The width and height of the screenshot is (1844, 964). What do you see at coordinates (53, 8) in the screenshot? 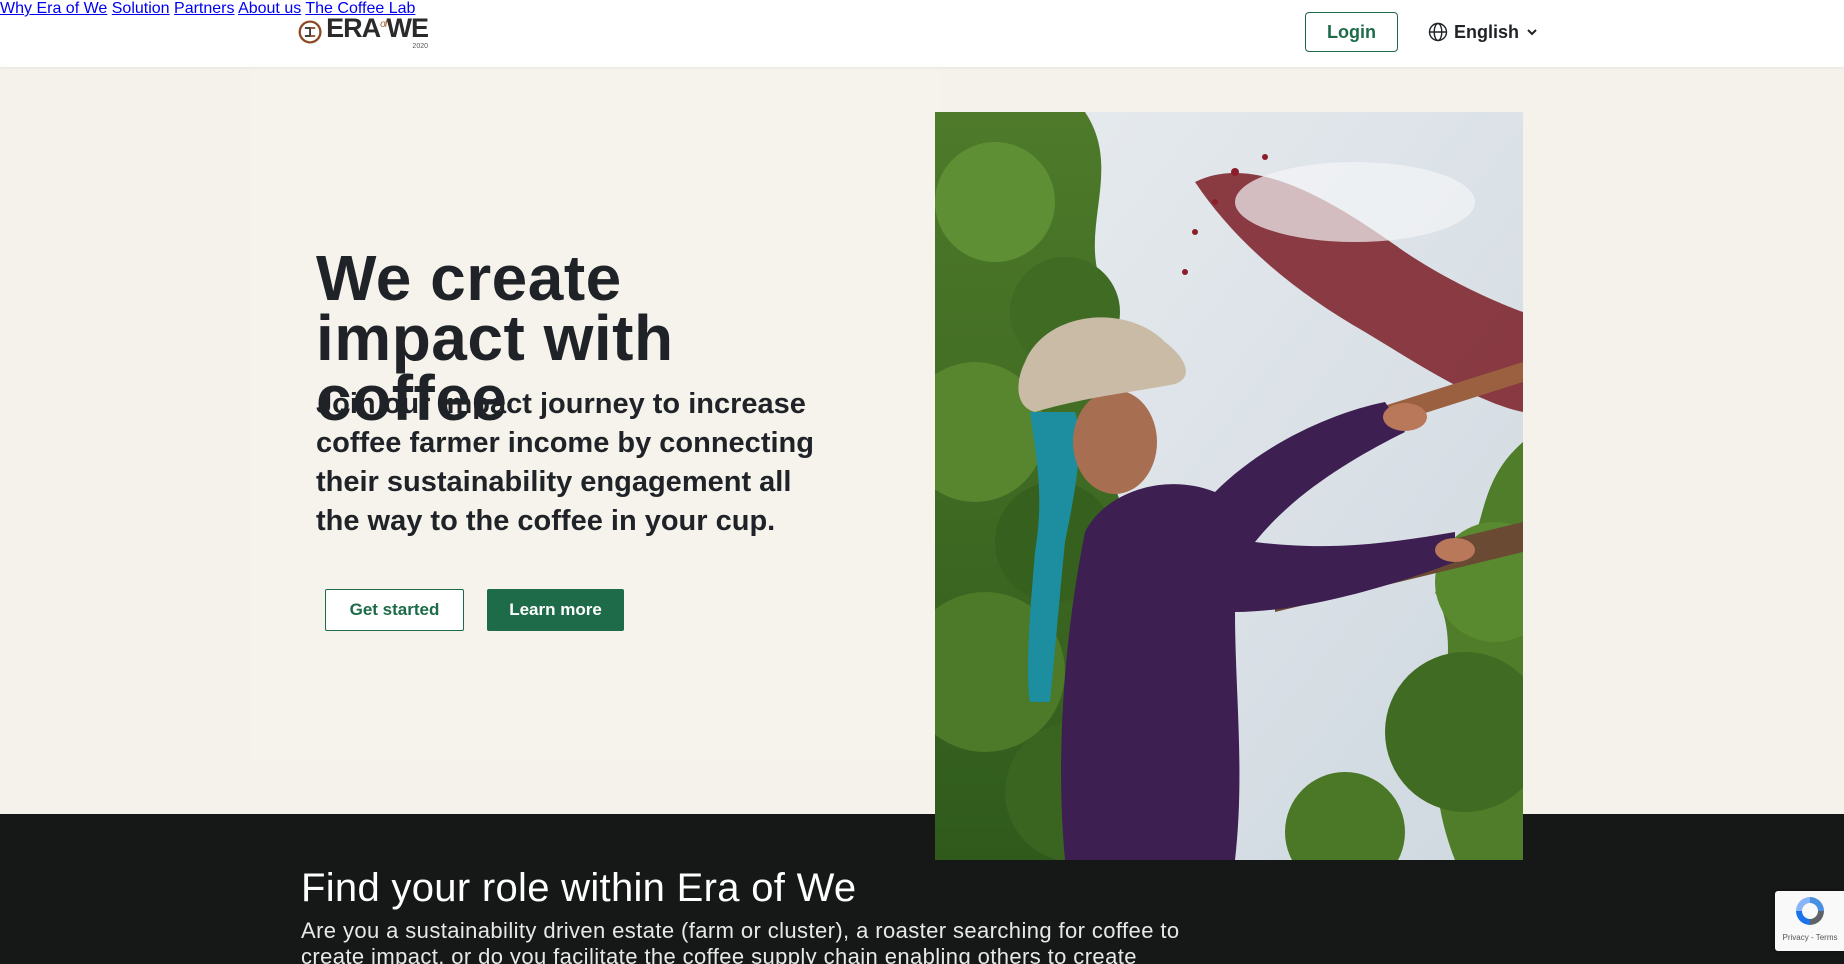
I see `nav-why-era-of-we: Why Era of We` at bounding box center [53, 8].